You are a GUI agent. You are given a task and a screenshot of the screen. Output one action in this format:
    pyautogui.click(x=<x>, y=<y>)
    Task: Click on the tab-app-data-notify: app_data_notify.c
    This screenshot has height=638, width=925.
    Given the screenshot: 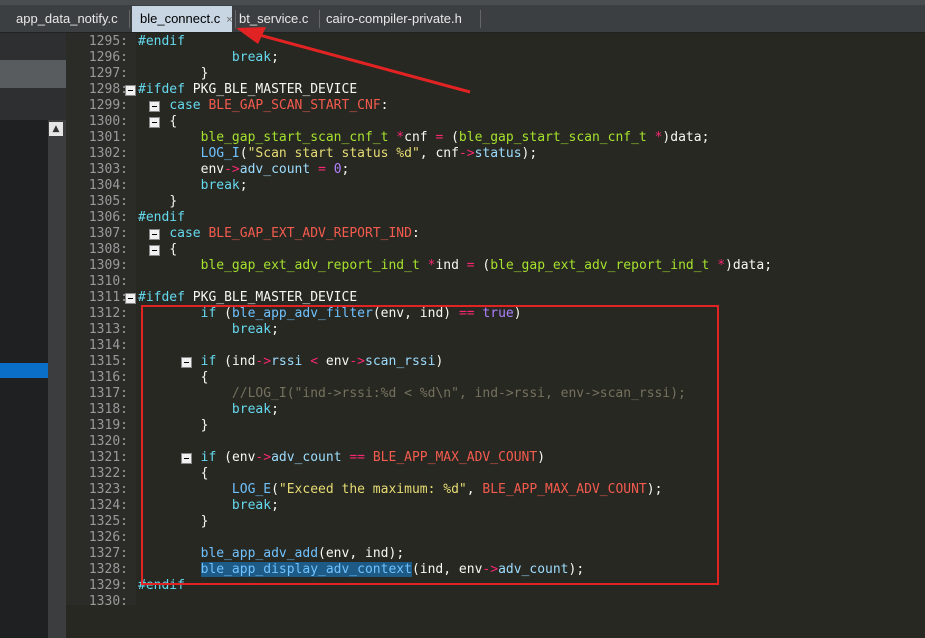 What is the action you would take?
    pyautogui.click(x=67, y=19)
    